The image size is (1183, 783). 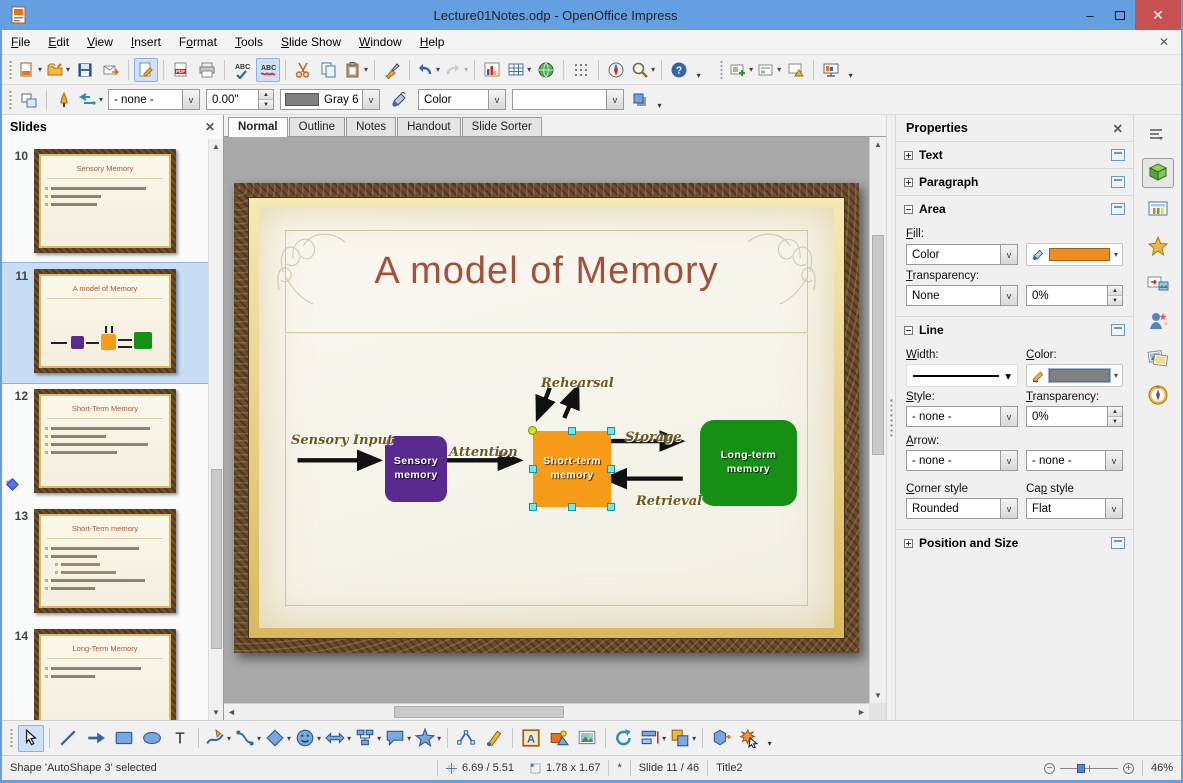 What do you see at coordinates (683, 738) in the screenshot?
I see `arrange-icon: ▾` at bounding box center [683, 738].